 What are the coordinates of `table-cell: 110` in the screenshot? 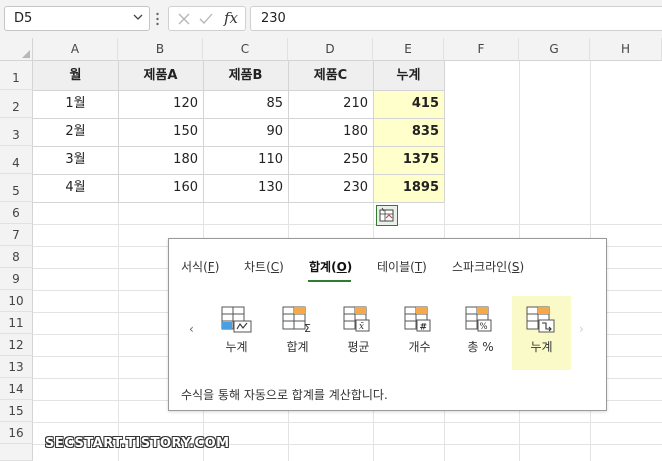 It's located at (245, 160).